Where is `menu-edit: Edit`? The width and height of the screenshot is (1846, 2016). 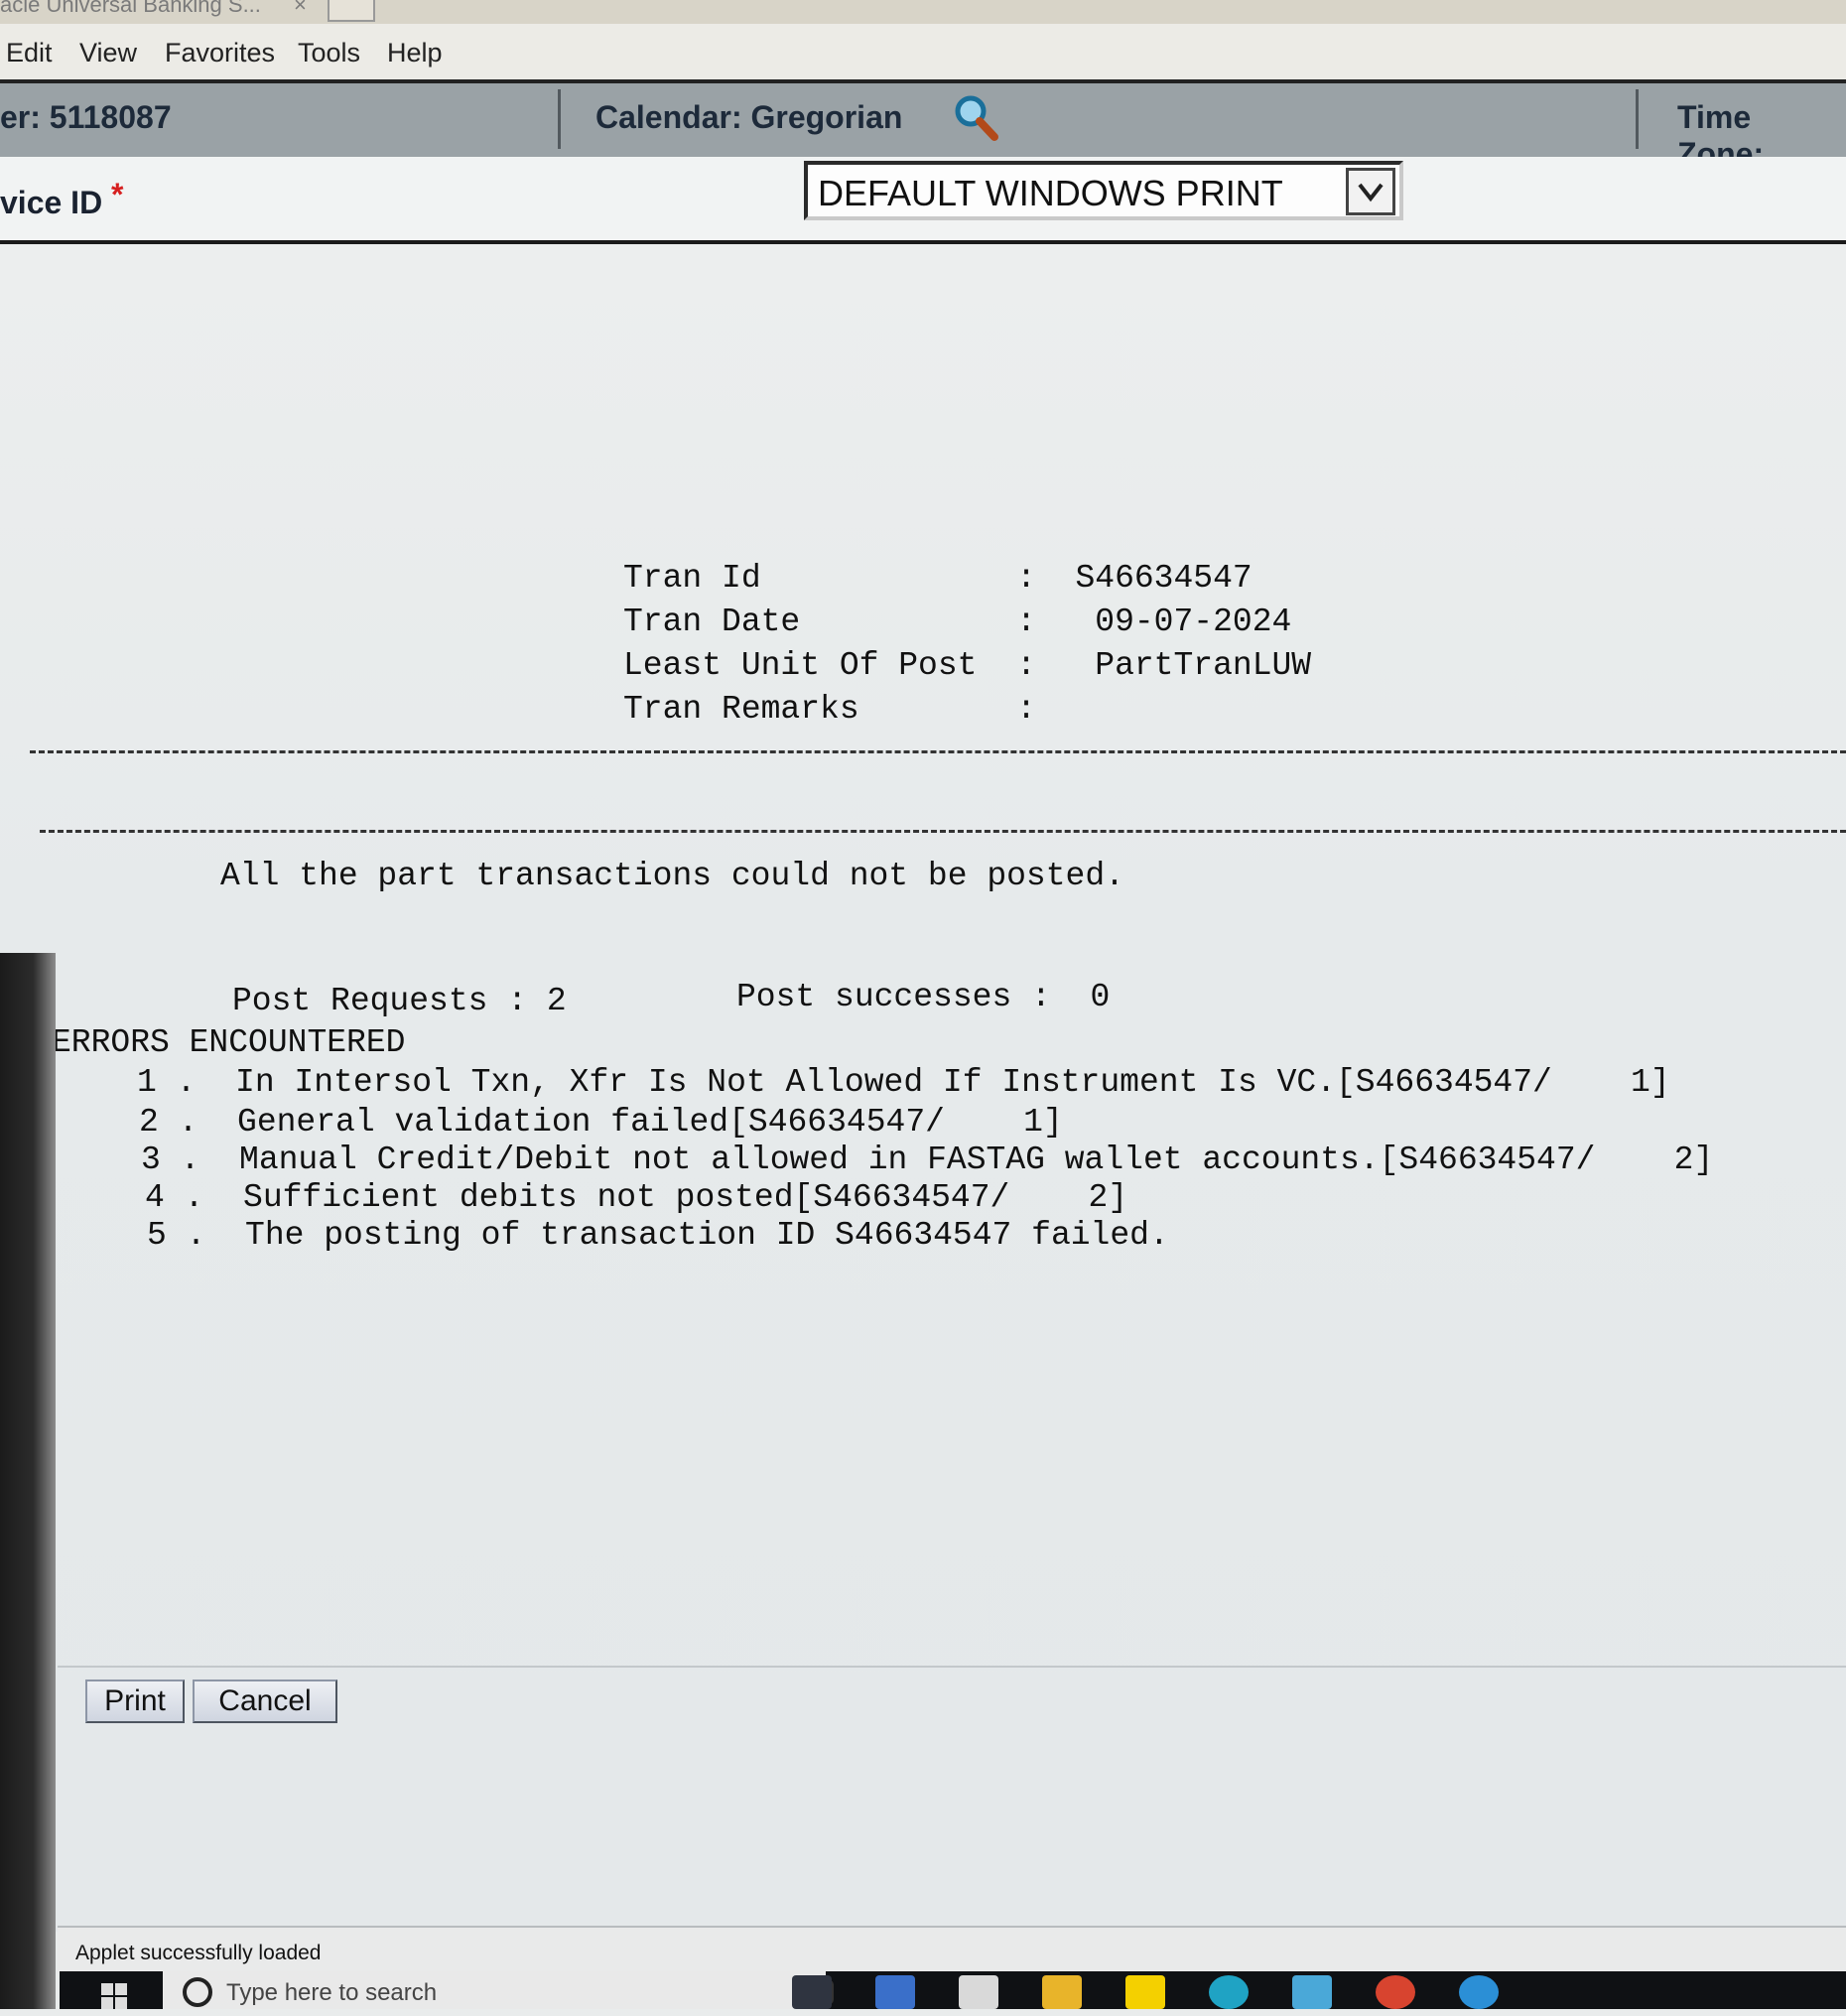 menu-edit: Edit is located at coordinates (29, 53).